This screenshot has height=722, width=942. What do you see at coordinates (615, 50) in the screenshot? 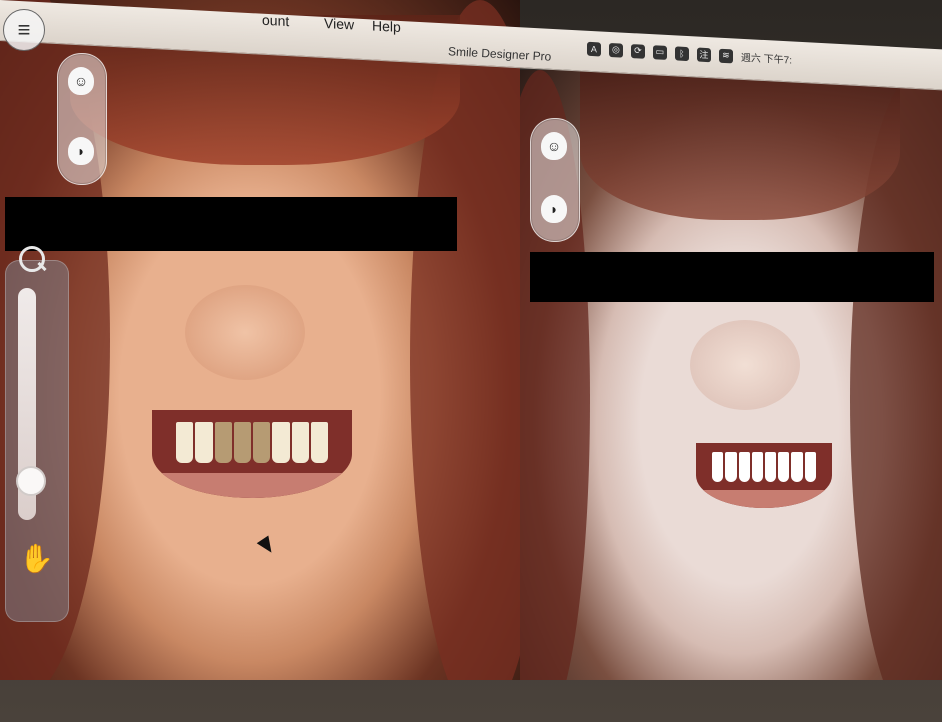
I see `creative-cloud-icon: ◎` at bounding box center [615, 50].